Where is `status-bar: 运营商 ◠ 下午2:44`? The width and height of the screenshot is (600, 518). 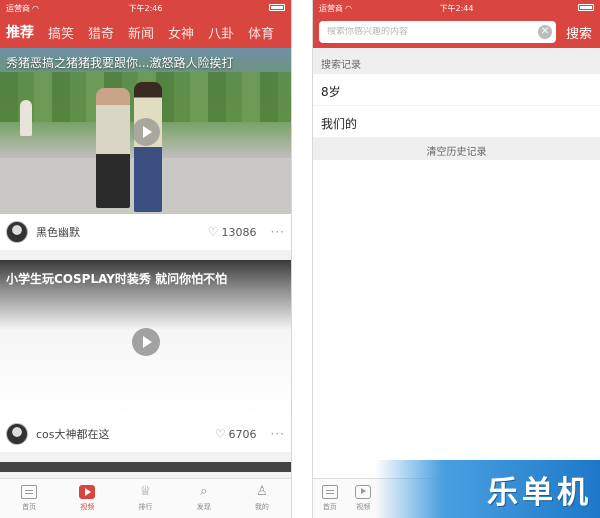 status-bar: 运营商 ◠ 下午2:44 is located at coordinates (456, 8).